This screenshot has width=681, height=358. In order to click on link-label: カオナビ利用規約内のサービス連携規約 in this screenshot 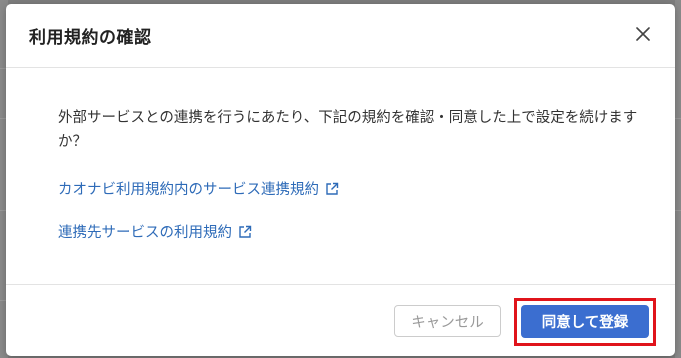, I will do `click(188, 190)`.